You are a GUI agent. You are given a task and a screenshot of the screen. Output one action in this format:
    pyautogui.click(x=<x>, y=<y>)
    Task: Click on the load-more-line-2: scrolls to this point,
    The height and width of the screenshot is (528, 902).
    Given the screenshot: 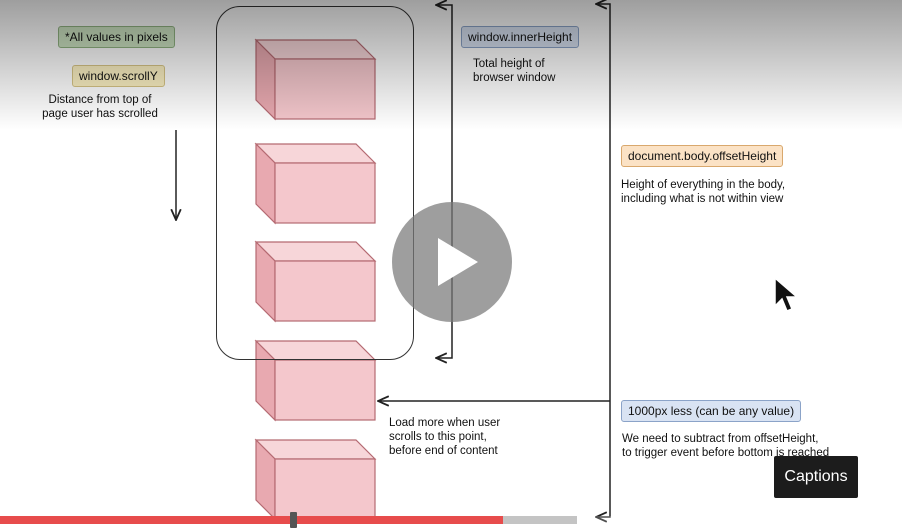 What is the action you would take?
    pyautogui.click(x=438, y=437)
    